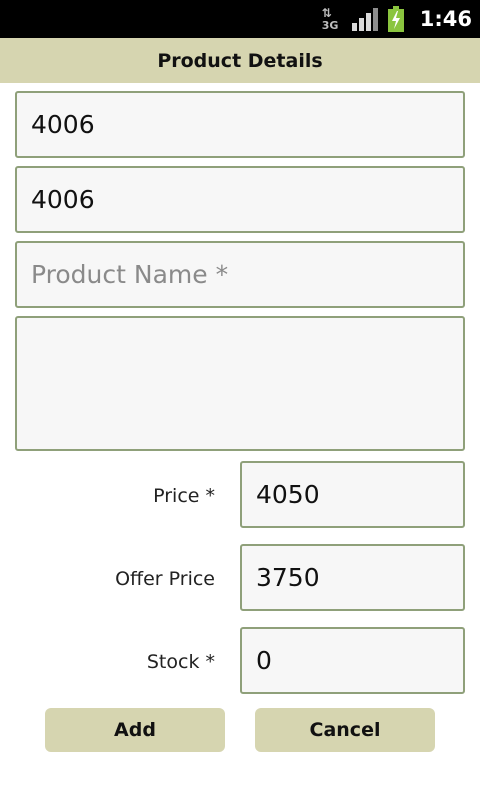 This screenshot has width=480, height=800. I want to click on add-button-label: Add, so click(135, 730).